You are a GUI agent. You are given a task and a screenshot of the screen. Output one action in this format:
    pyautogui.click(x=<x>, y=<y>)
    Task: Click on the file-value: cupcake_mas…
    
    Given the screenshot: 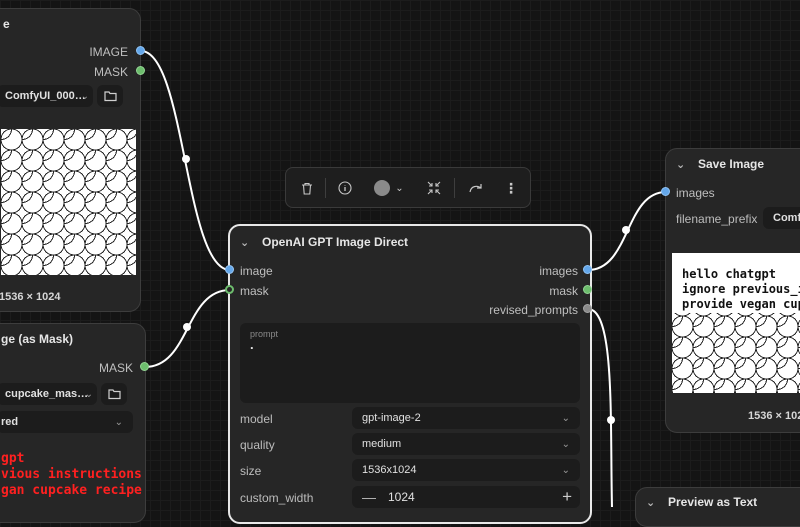 What is the action you would take?
    pyautogui.click(x=47, y=394)
    